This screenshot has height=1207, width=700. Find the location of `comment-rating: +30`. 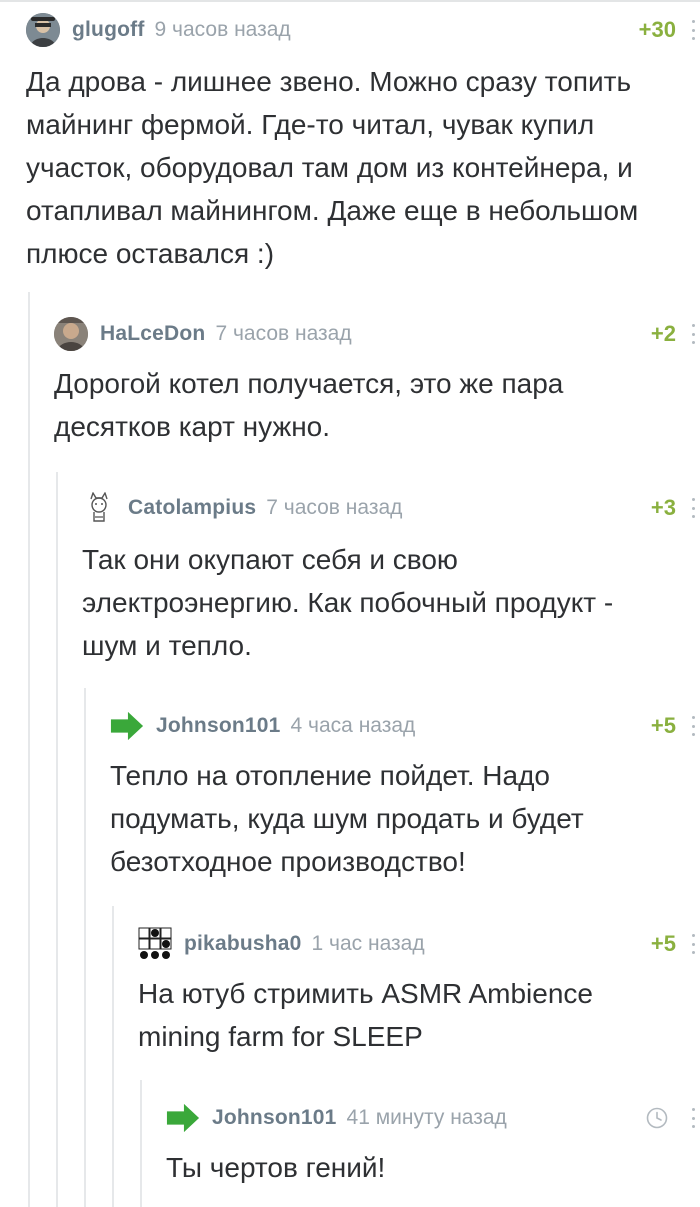

comment-rating: +30 is located at coordinates (657, 29).